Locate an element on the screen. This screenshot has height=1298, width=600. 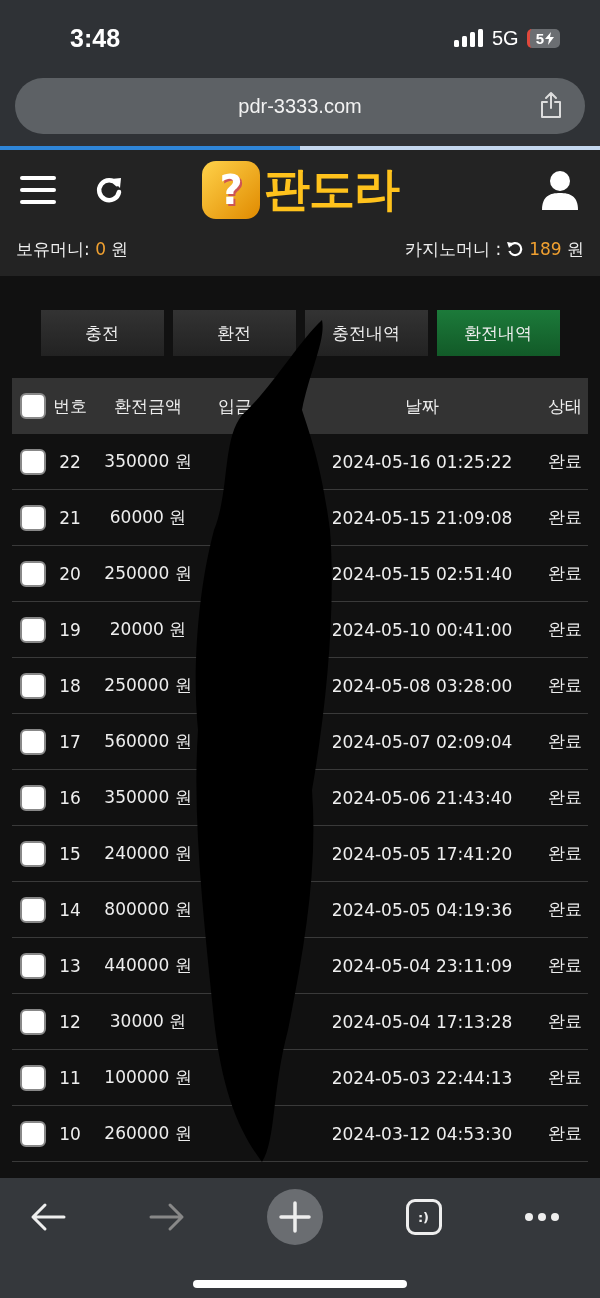
column-header: 상태 is located at coordinates (565, 406).